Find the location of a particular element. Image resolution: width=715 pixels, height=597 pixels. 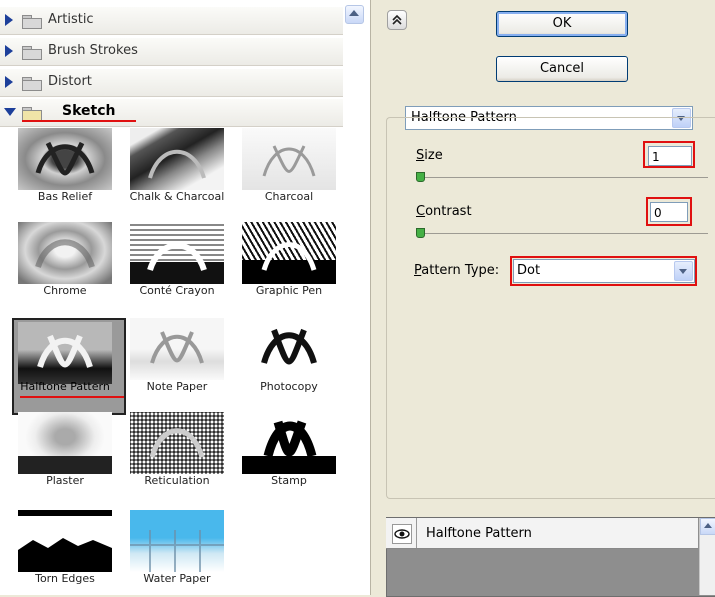

thumb-stamp is located at coordinates (289, 443).